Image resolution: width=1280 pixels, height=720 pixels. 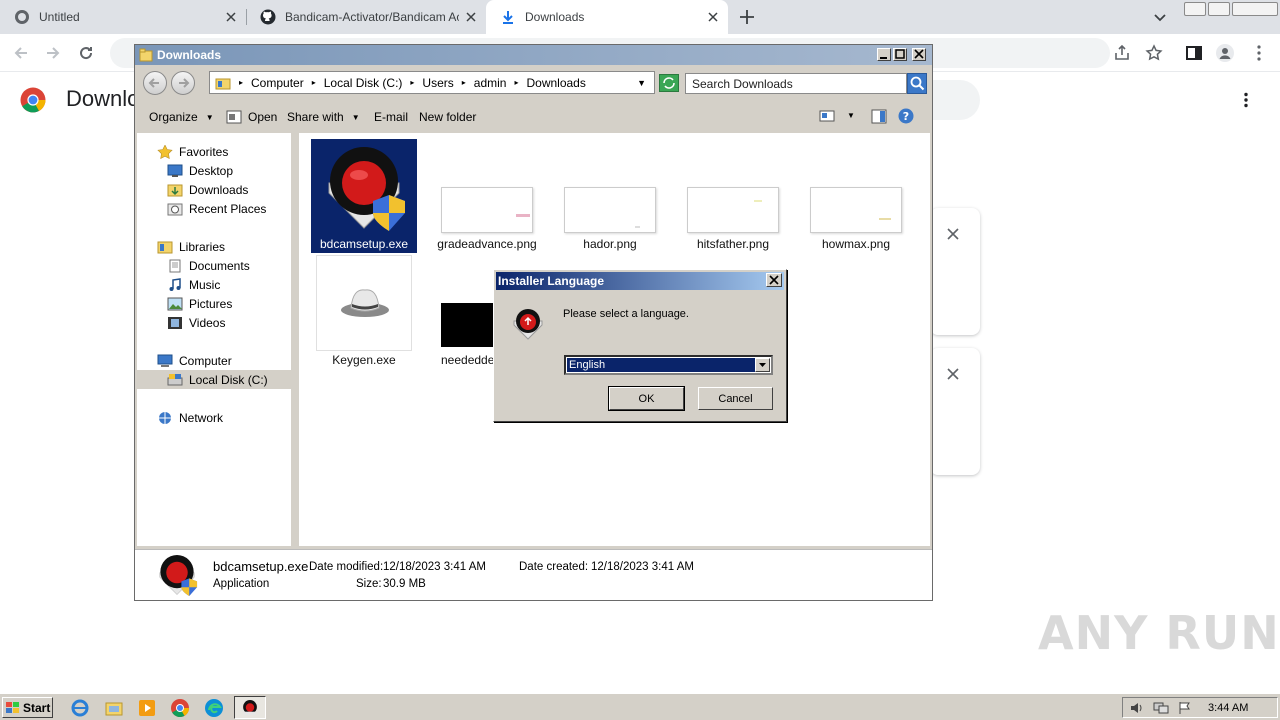 I want to click on profile-avatar-icon, so click(x=1225, y=53).